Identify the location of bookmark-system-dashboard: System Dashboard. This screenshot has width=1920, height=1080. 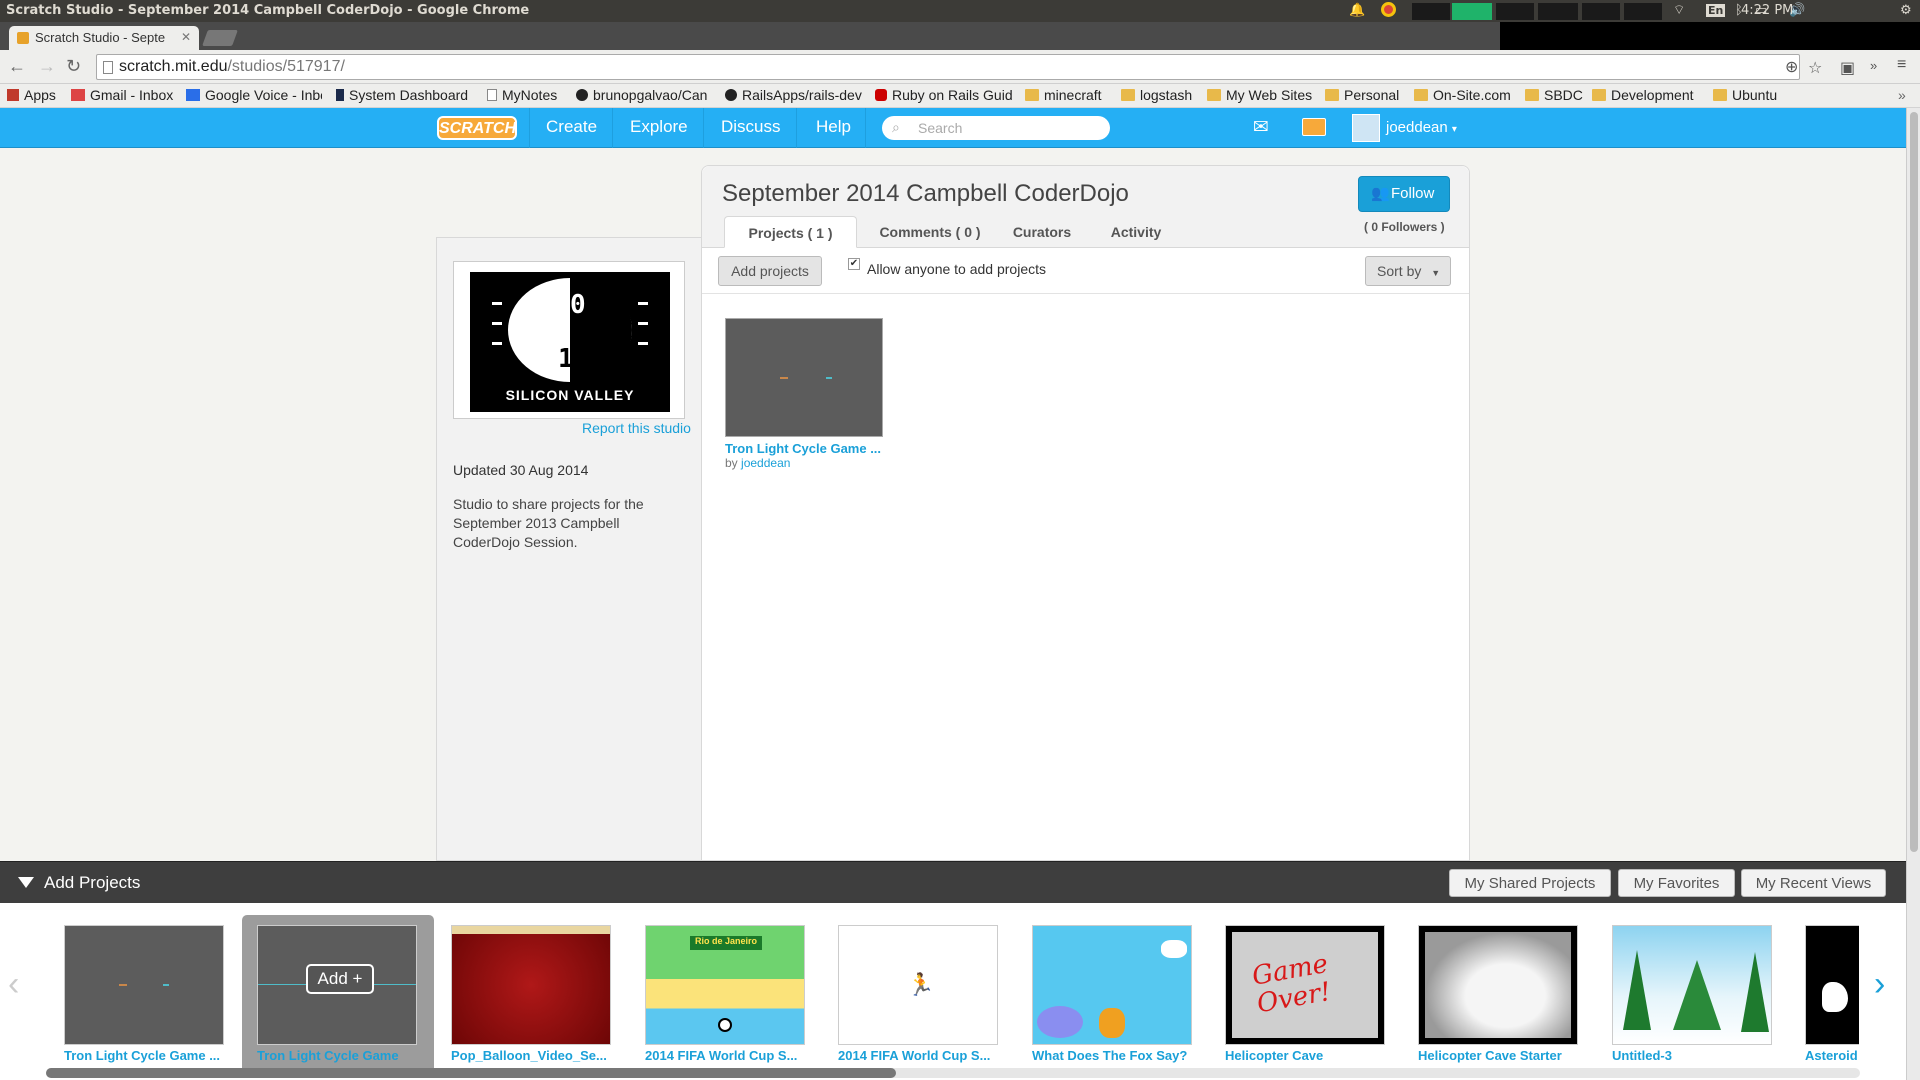
(405, 95).